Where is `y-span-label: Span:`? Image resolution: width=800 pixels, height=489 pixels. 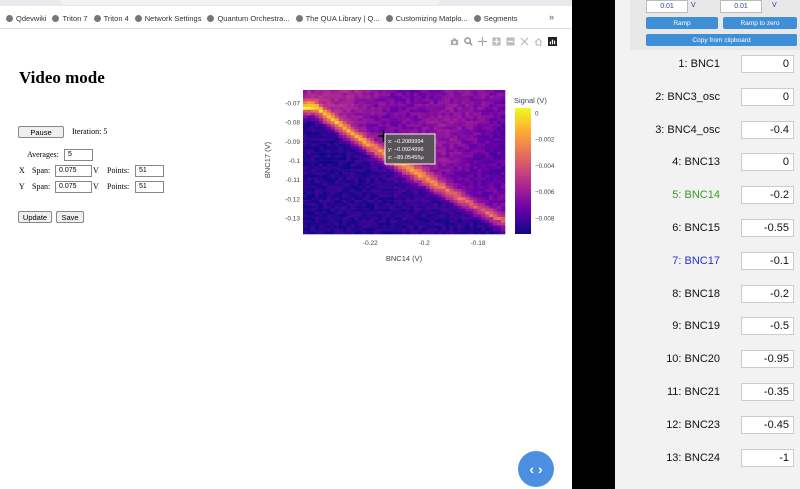
y-span-label: Span: is located at coordinates (41, 186).